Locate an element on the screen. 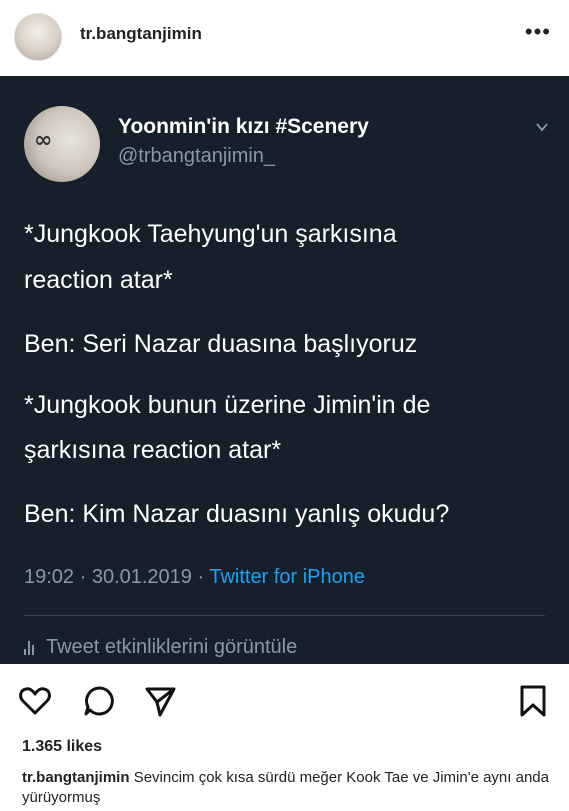 The height and width of the screenshot is (811, 569). post-username: tr.bangtanjimin is located at coordinates (141, 34).